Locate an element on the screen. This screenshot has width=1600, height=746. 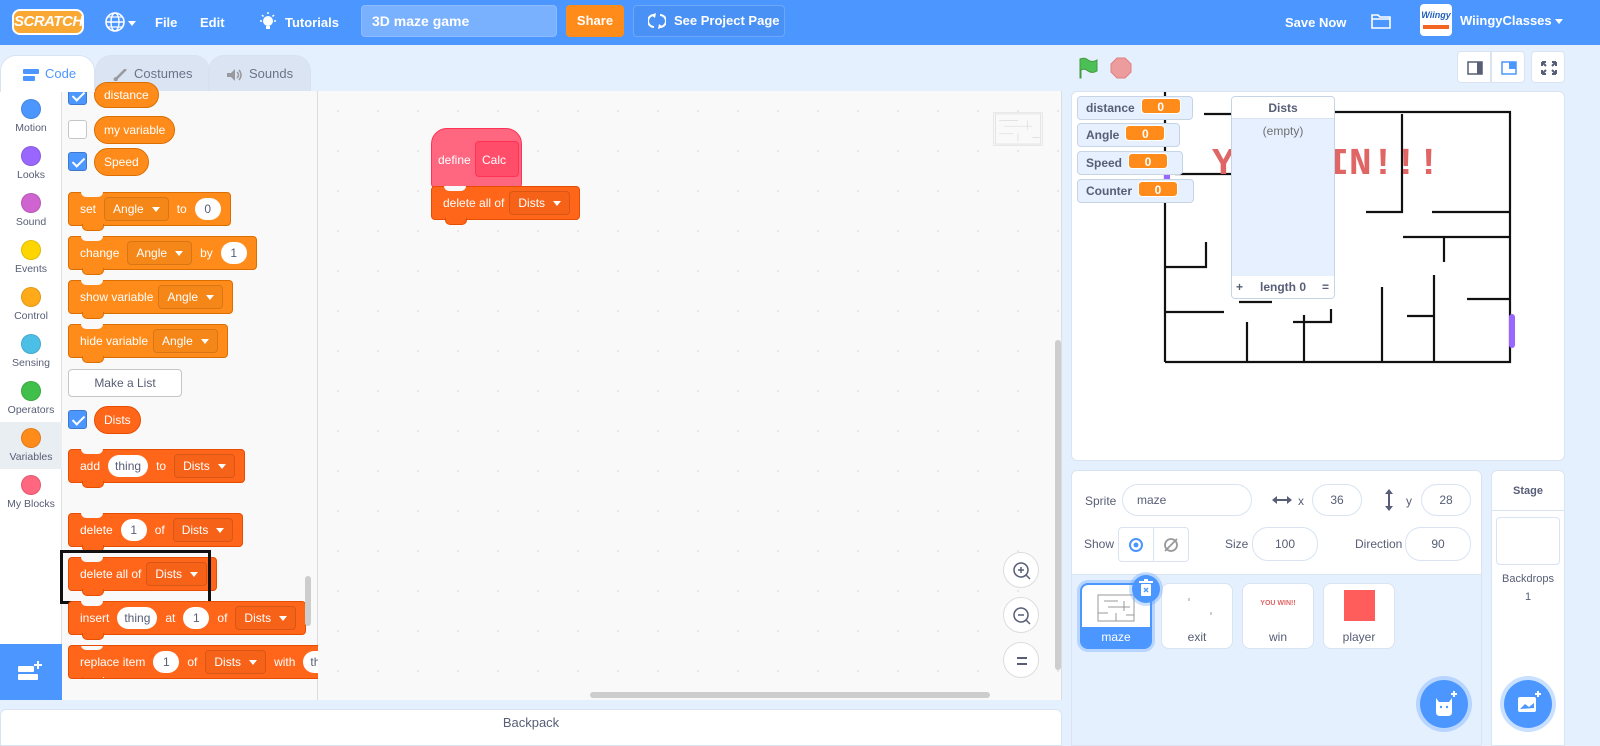
my-stuff-folder-icon is located at coordinates (1381, 21).